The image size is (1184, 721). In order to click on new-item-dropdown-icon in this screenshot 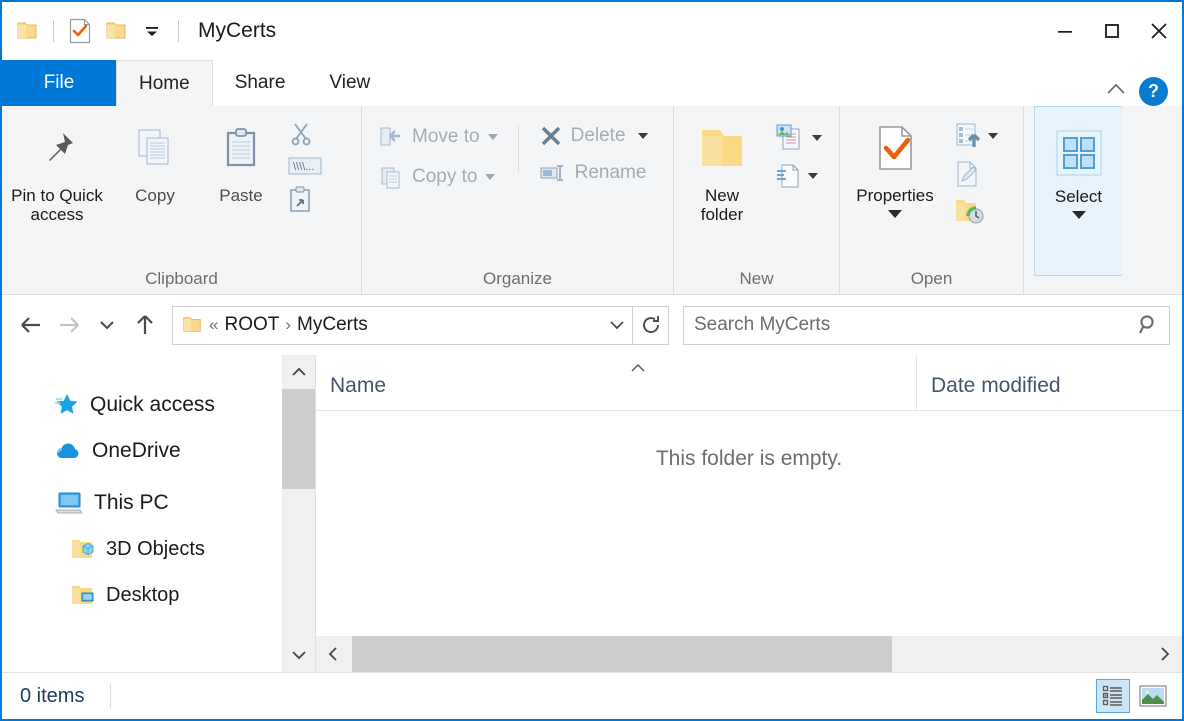, I will do `click(817, 138)`.